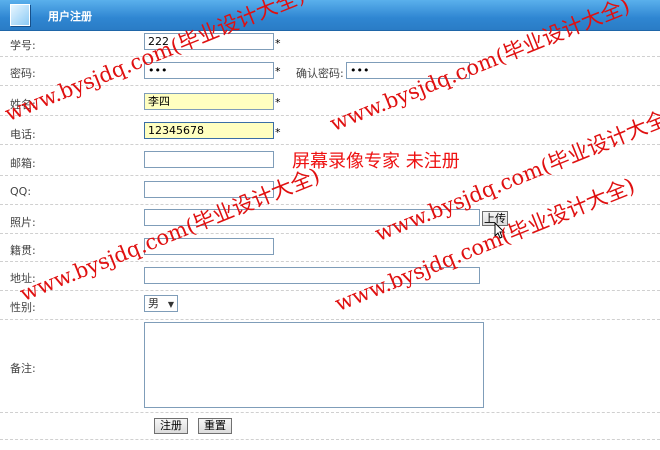 This screenshot has width=660, height=450. I want to click on form-icon, so click(20, 15).